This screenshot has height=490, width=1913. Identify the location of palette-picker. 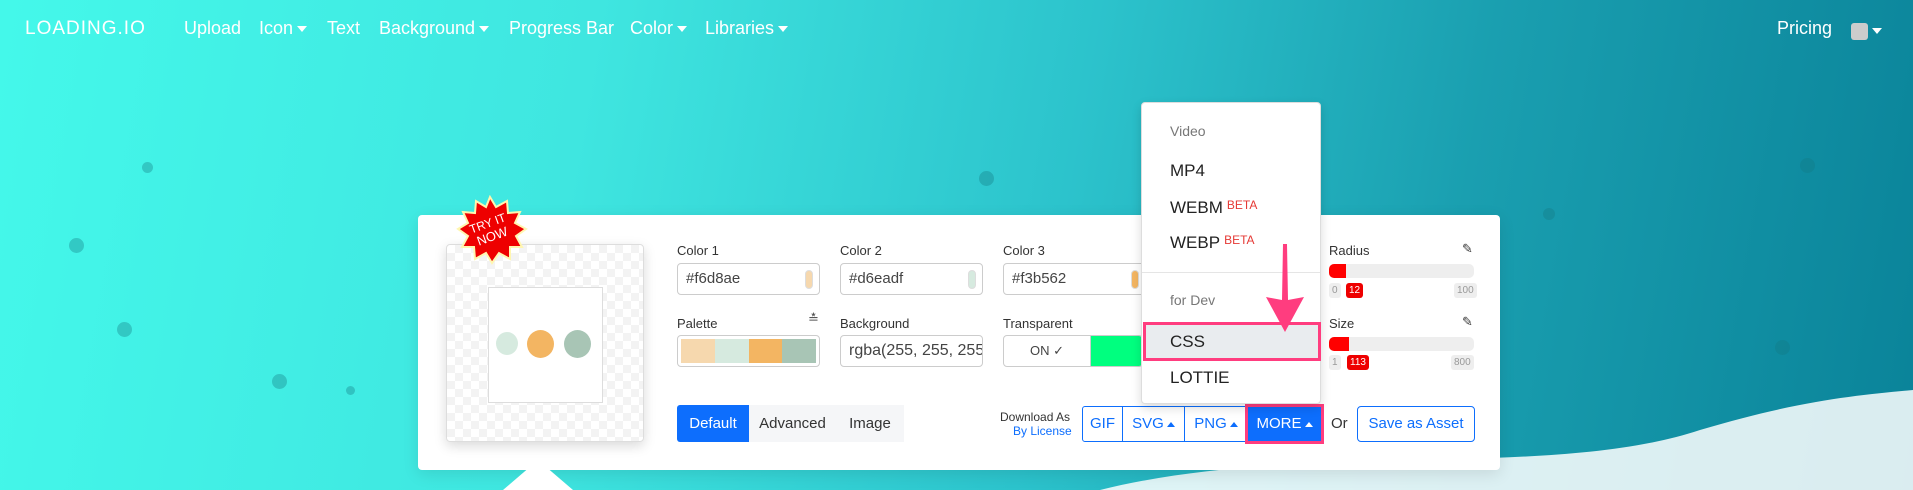
(748, 351).